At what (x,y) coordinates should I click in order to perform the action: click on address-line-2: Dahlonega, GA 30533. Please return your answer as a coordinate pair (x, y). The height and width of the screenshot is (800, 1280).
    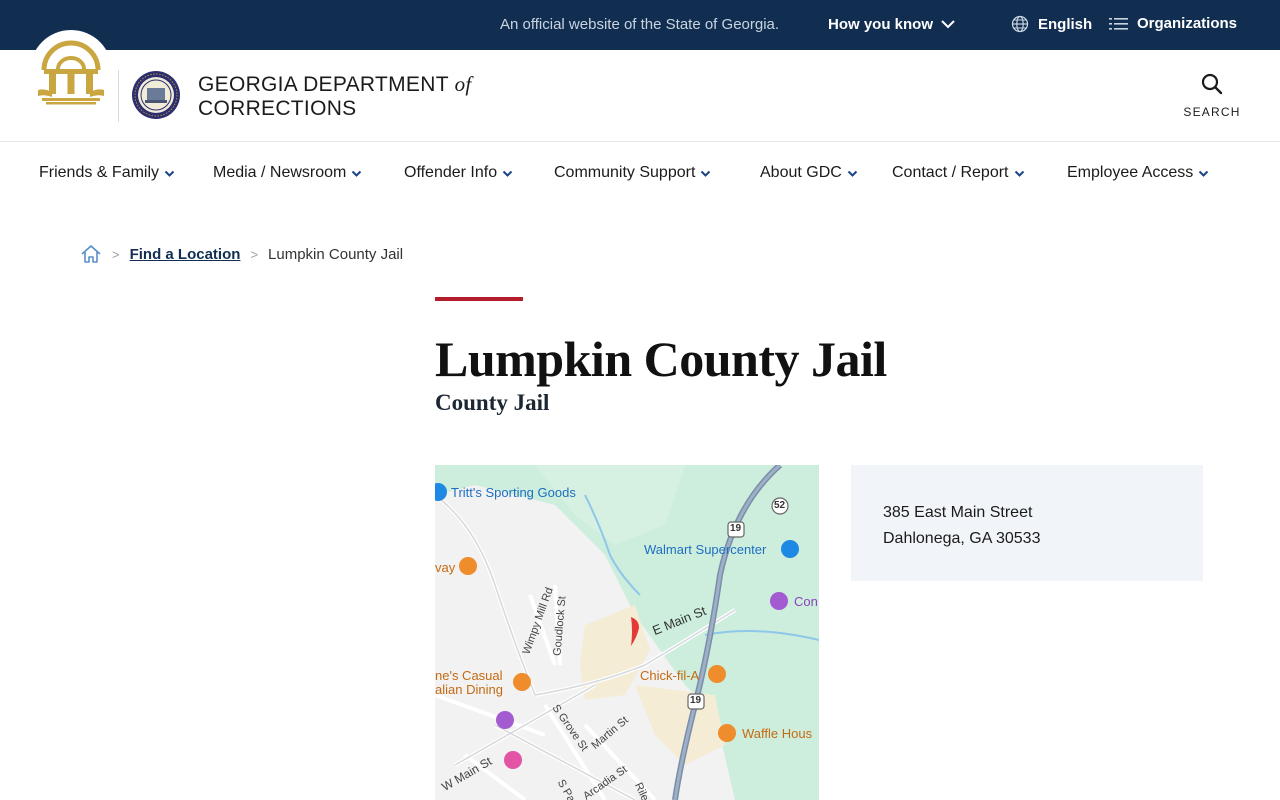
    Looking at the image, I should click on (962, 538).